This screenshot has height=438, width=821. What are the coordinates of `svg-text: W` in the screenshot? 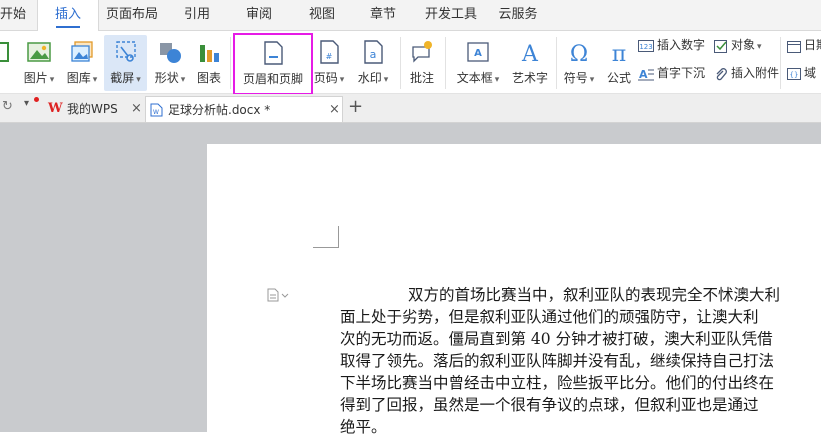 It's located at (156, 112).